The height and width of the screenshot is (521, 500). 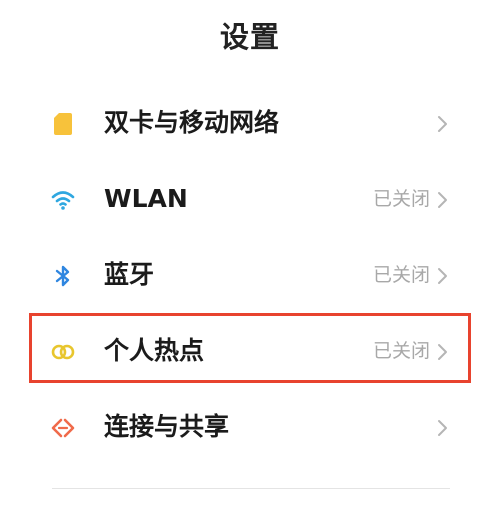 What do you see at coordinates (63, 352) in the screenshot?
I see `hotspot-icon` at bounding box center [63, 352].